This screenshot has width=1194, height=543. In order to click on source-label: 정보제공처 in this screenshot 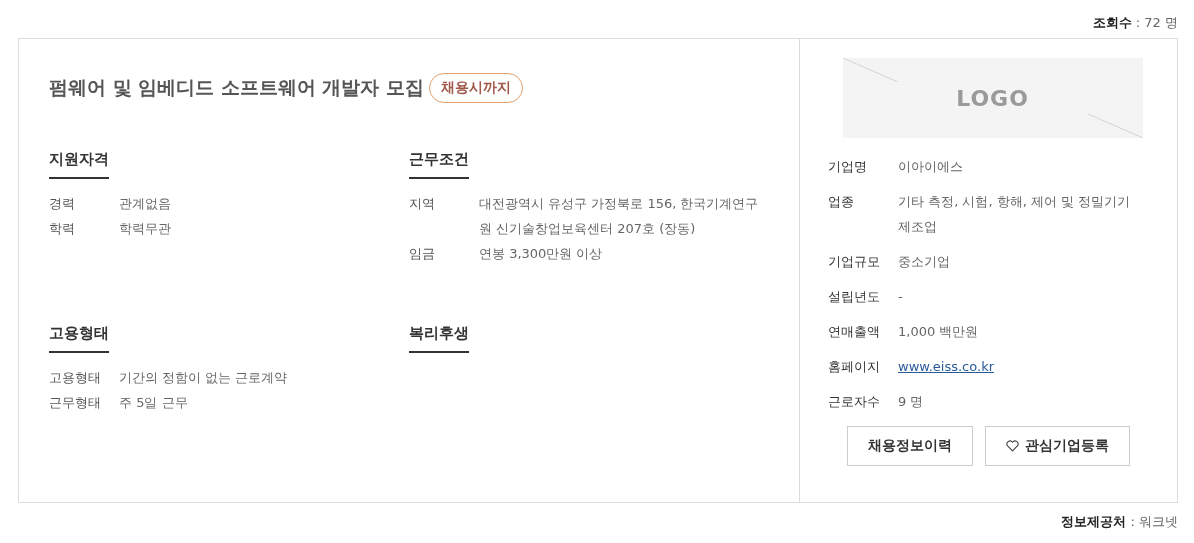, I will do `click(1094, 522)`.